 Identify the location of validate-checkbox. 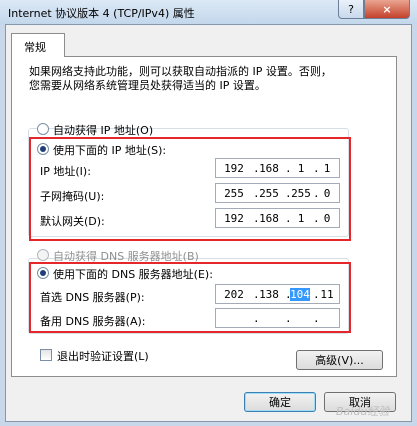
(46, 355).